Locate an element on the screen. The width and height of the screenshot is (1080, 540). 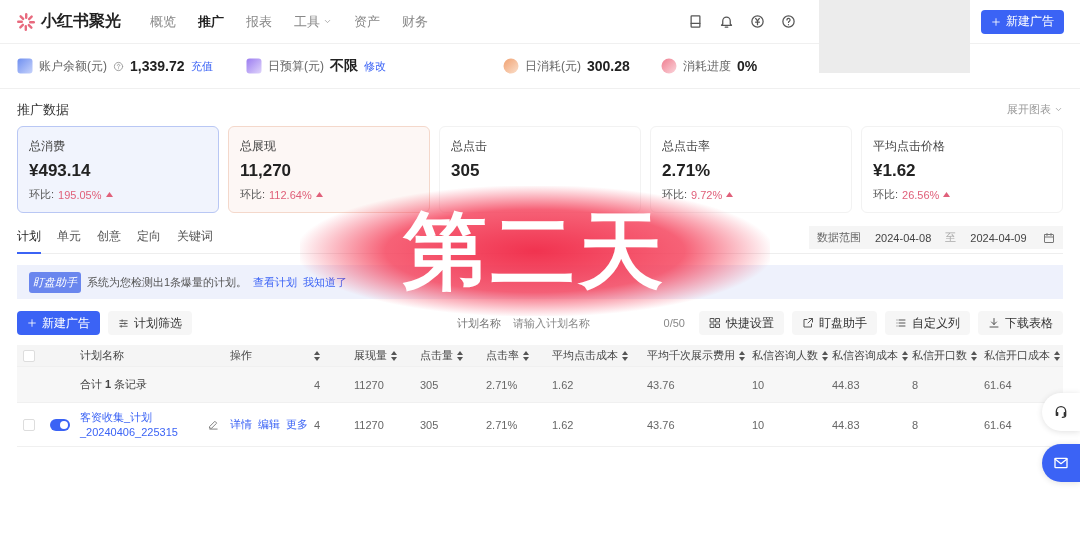
metric-value: 11,270 is located at coordinates (266, 171).